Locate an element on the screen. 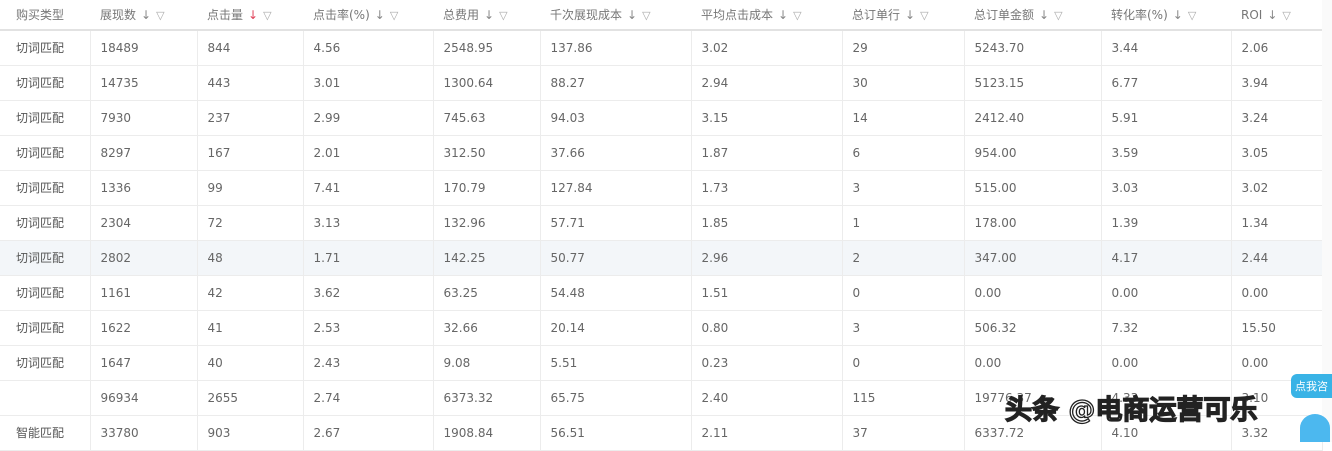 This screenshot has height=451, width=1332. table-cell: 37 is located at coordinates (903, 433).